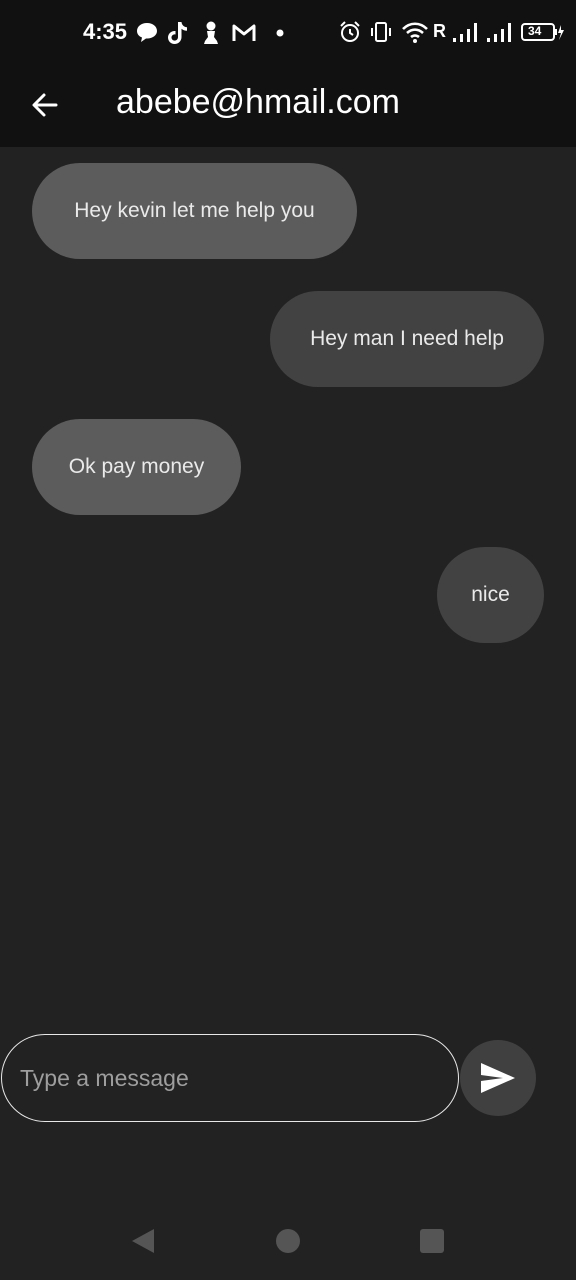 Image resolution: width=576 pixels, height=1280 pixels. What do you see at coordinates (258, 102) in the screenshot?
I see `chat-contact-title: abebe@hmail.com` at bounding box center [258, 102].